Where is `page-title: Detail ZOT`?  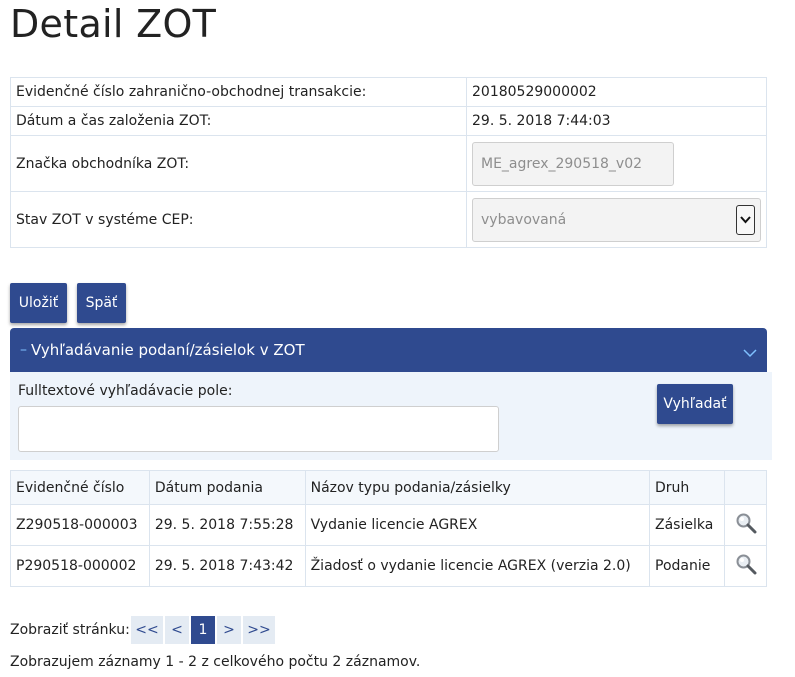
page-title: Detail ZOT is located at coordinates (113, 24).